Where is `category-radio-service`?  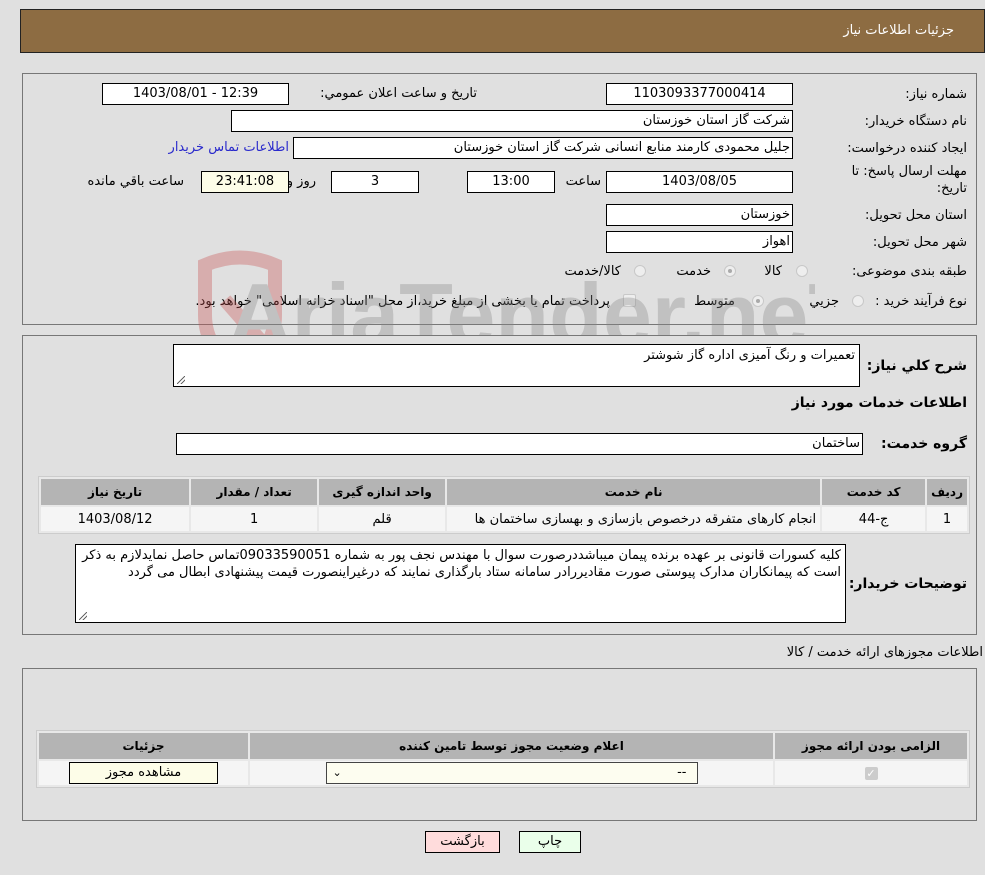
category-radio-service is located at coordinates (730, 271).